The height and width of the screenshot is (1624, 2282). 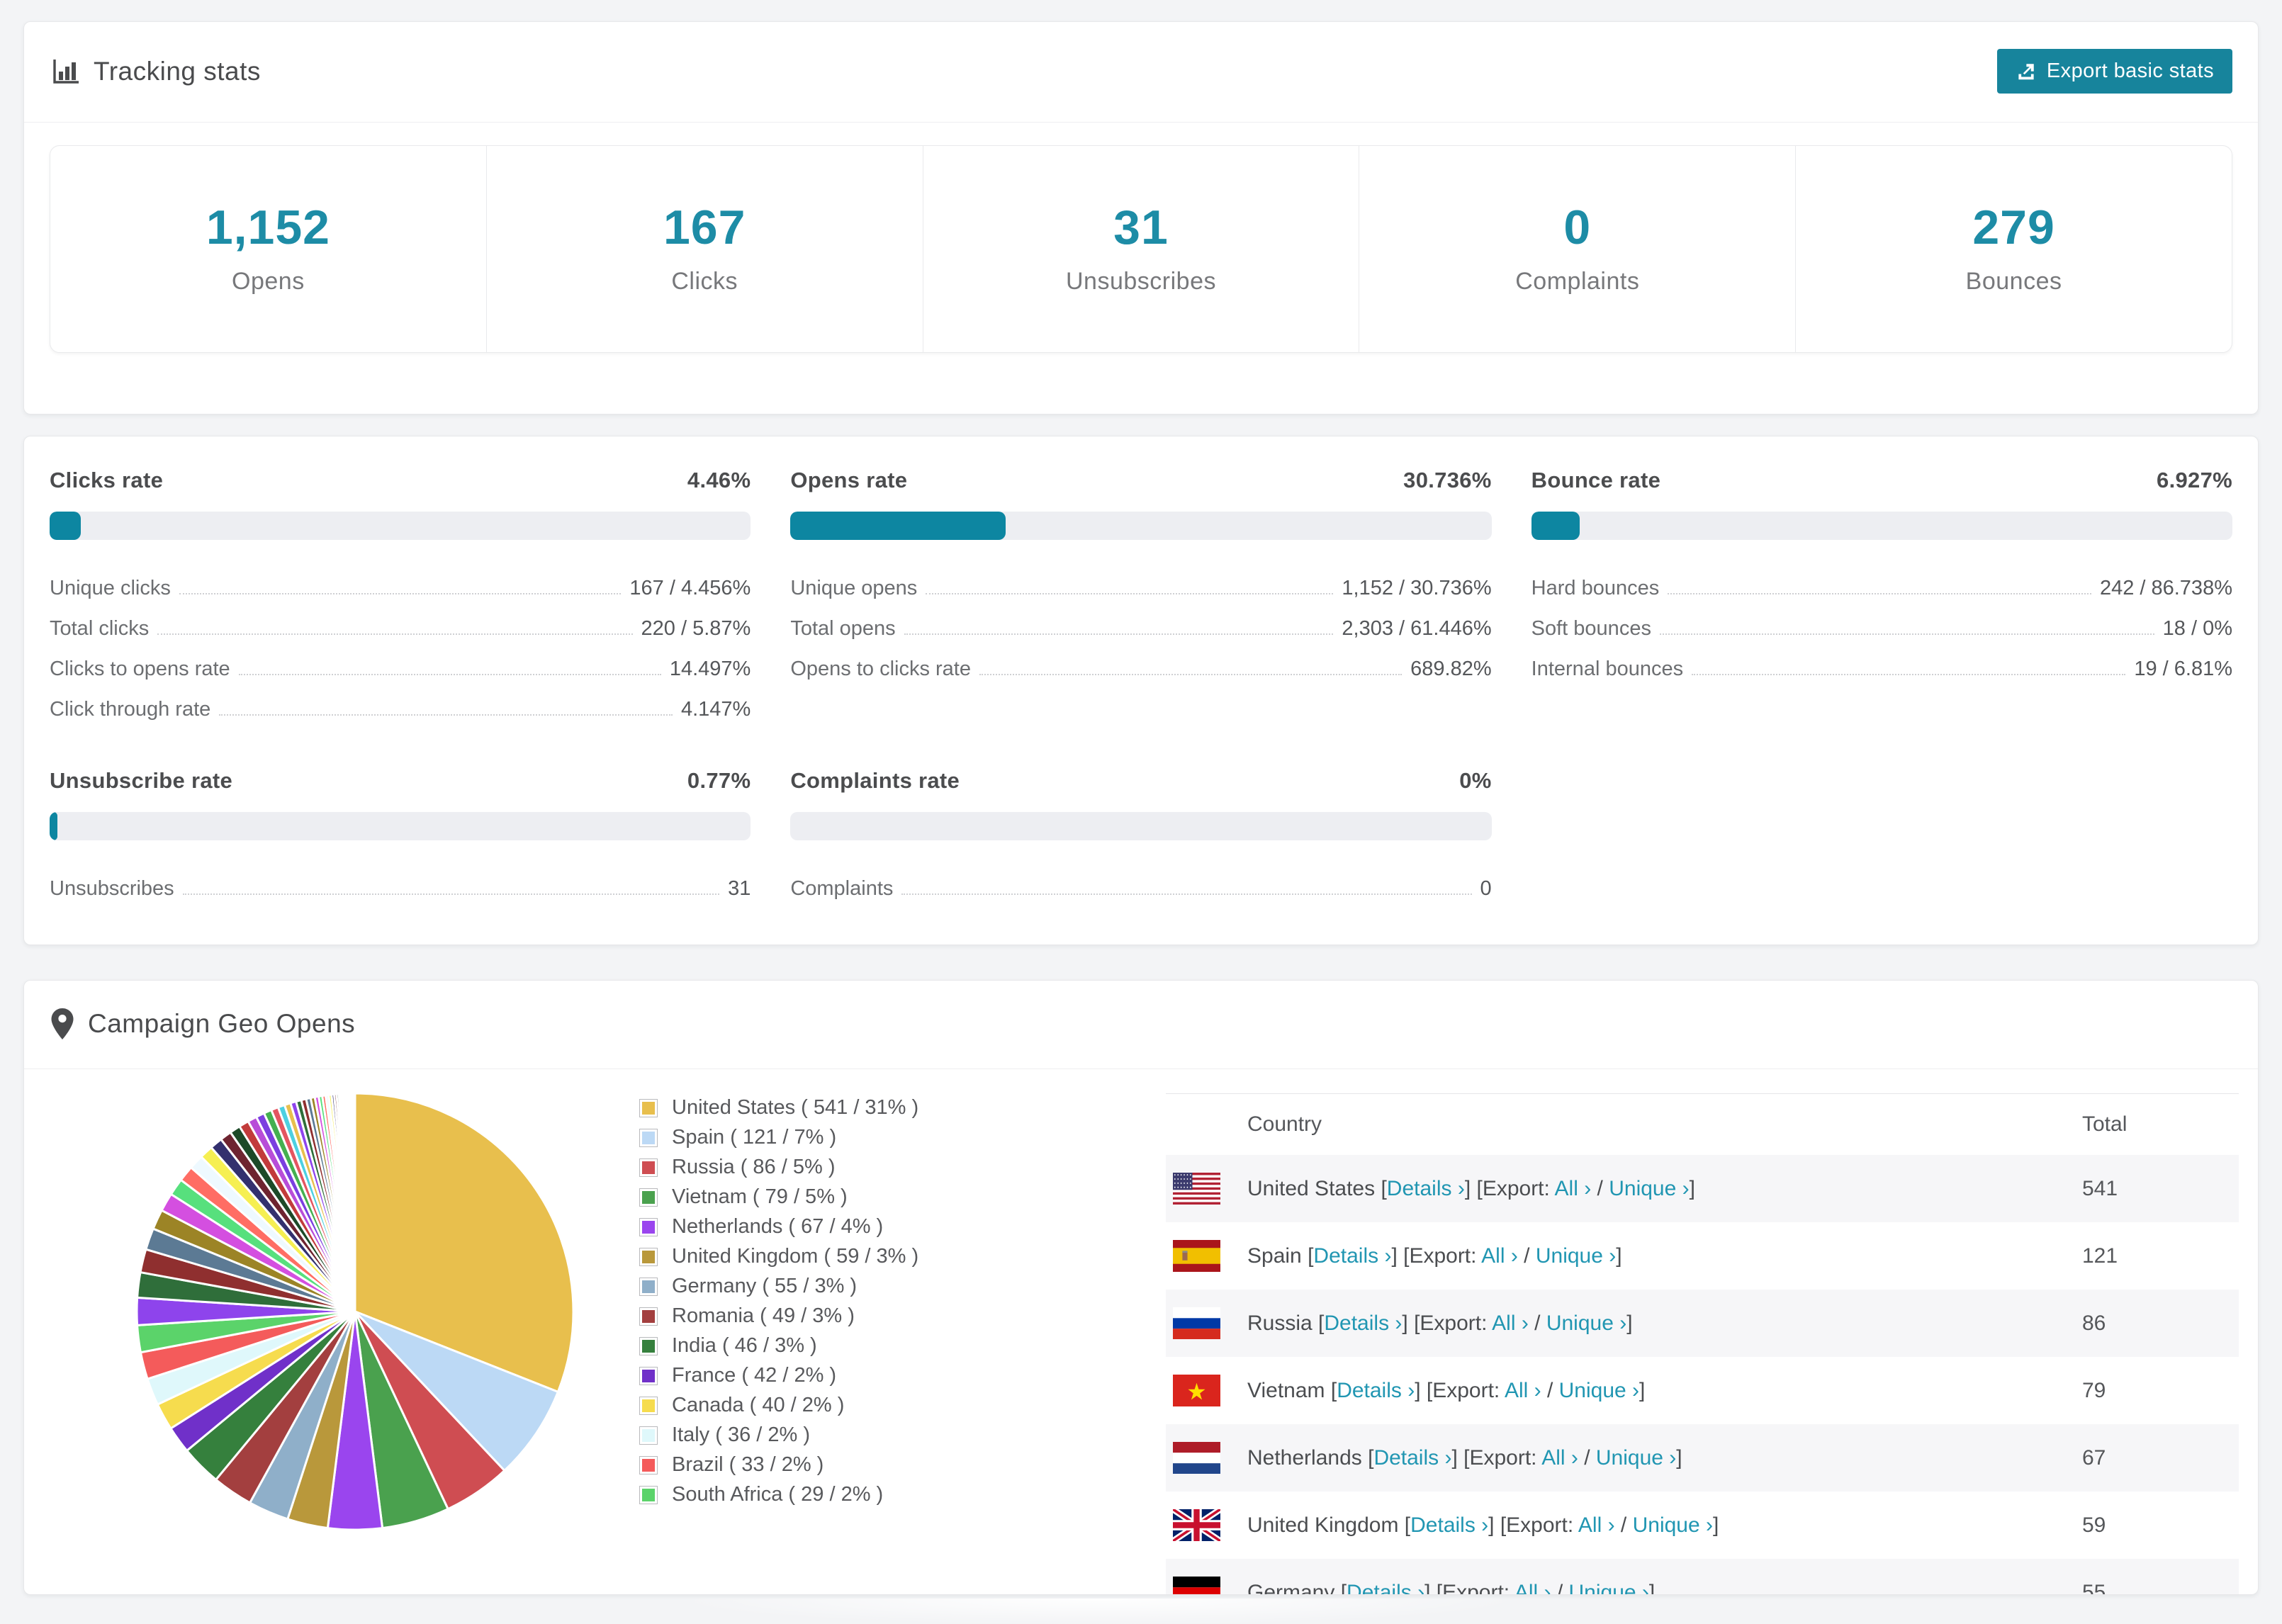 I want to click on country-name: Spain, so click(x=1275, y=1256).